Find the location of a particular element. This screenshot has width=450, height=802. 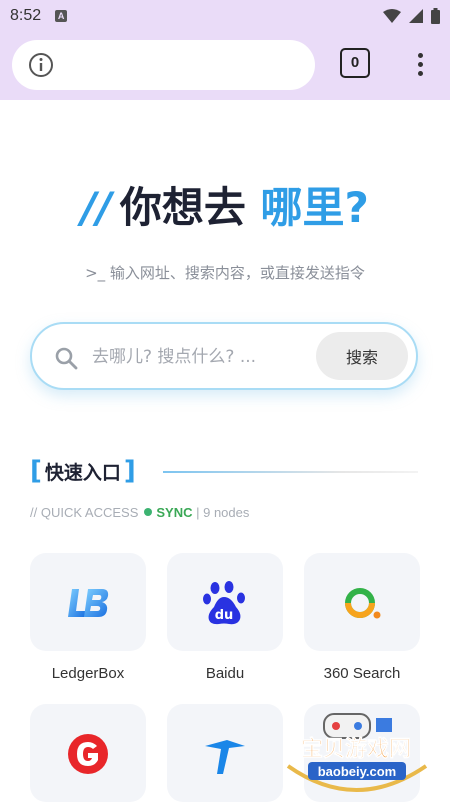

wifi-icon is located at coordinates (392, 16).